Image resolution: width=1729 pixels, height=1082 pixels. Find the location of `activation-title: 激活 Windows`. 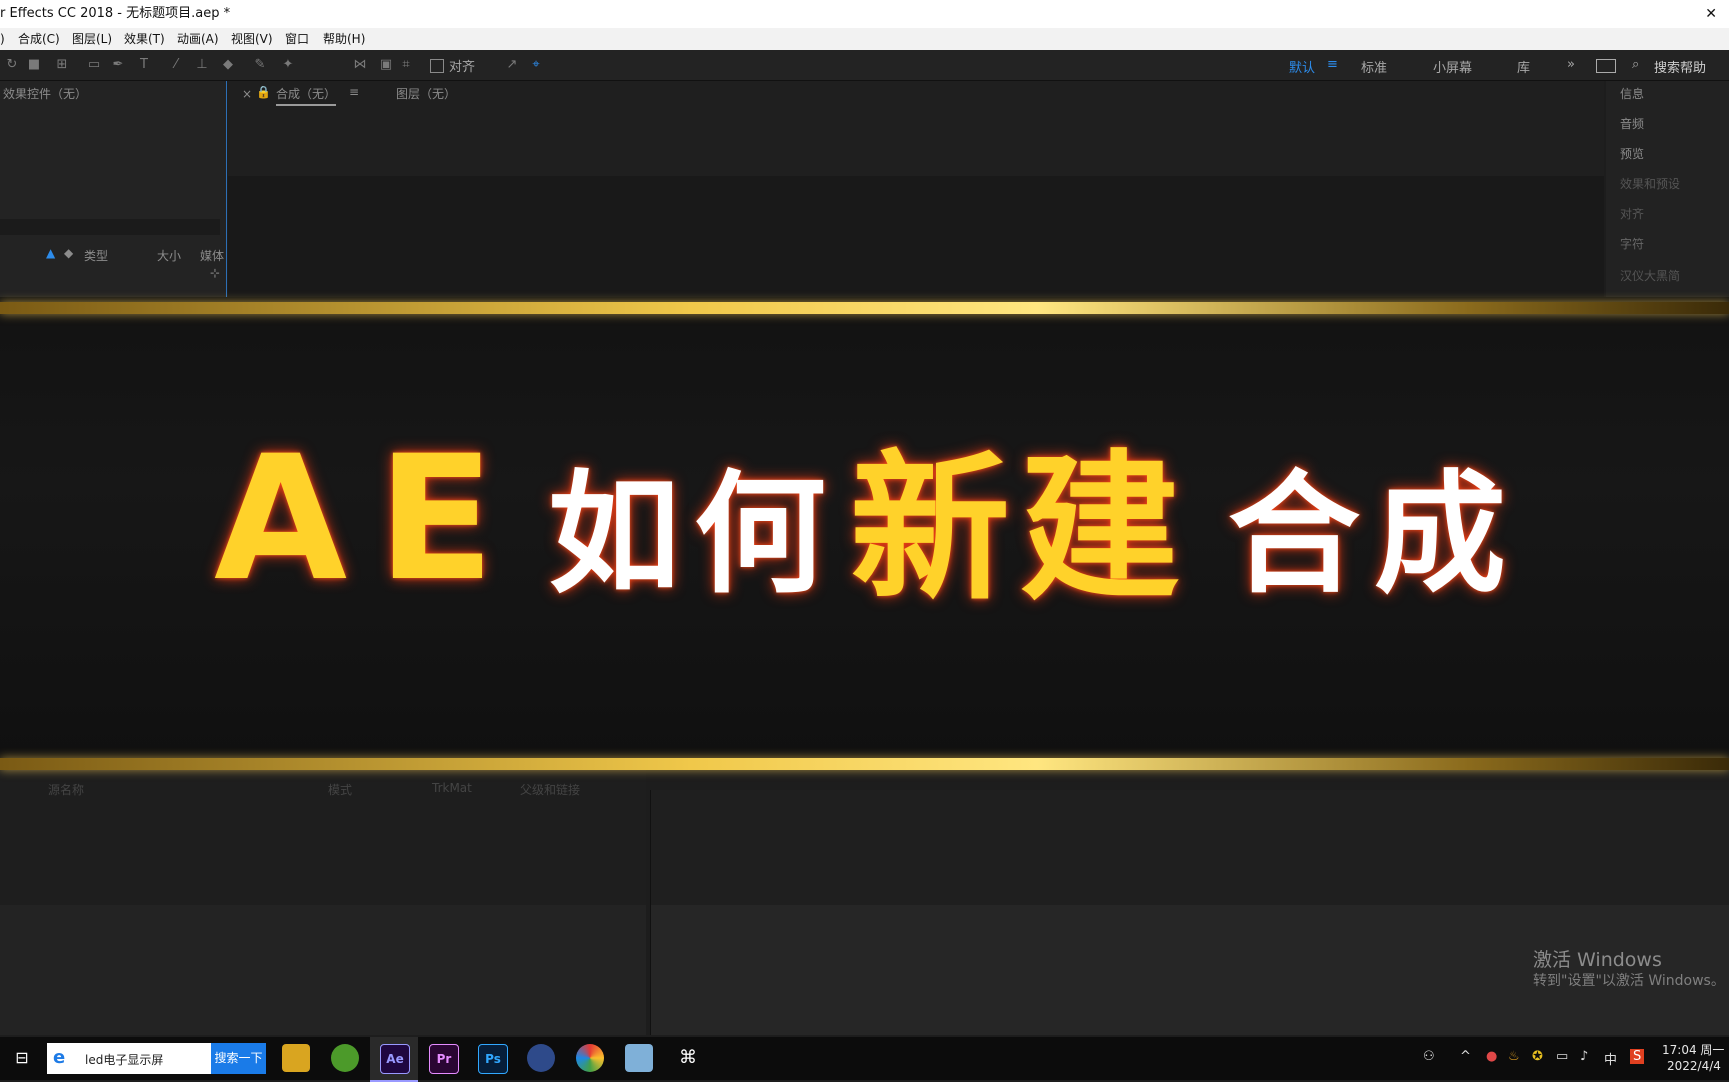

activation-title: 激活 Windows is located at coordinates (1597, 960).